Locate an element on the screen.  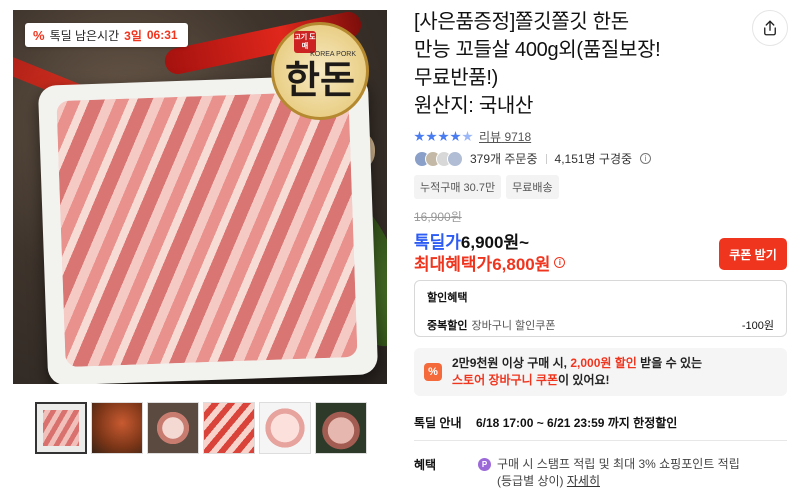
avatar is located at coordinates (455, 158).